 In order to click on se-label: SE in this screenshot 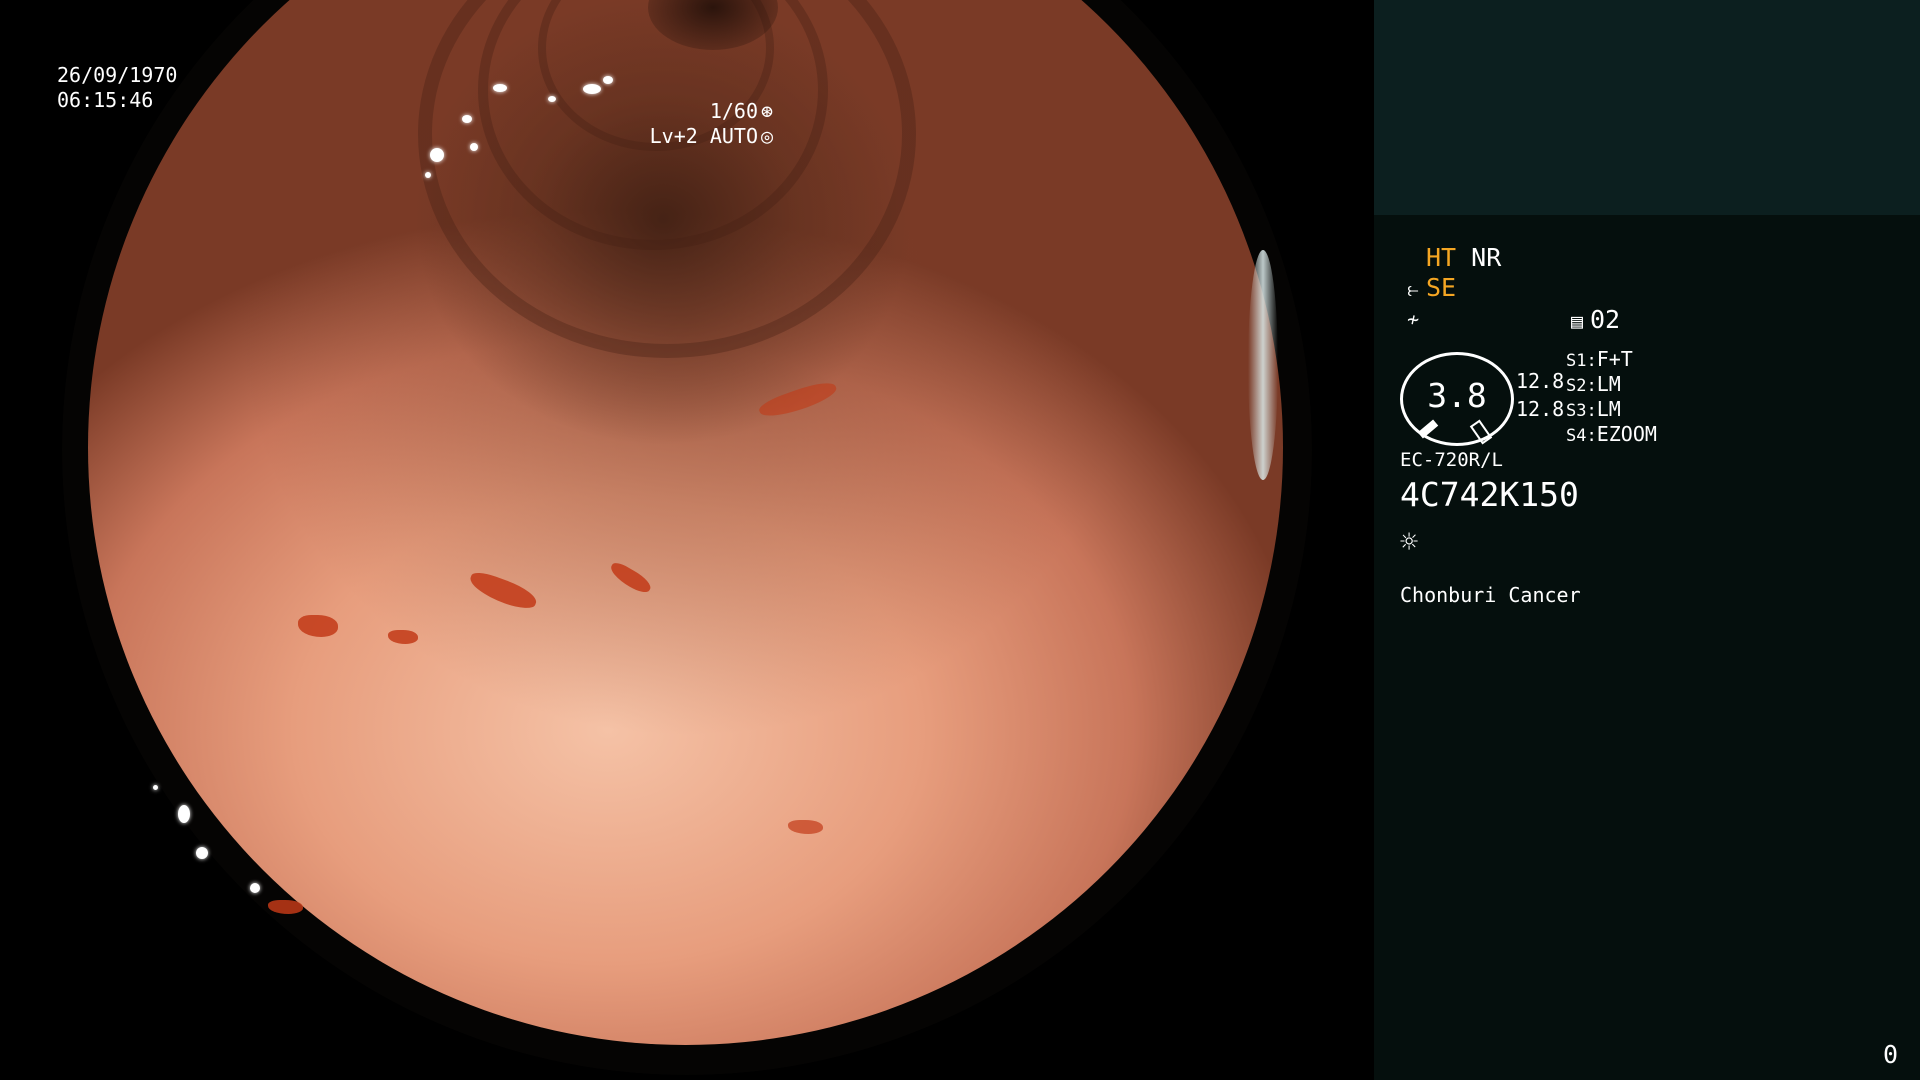, I will do `click(1441, 287)`.